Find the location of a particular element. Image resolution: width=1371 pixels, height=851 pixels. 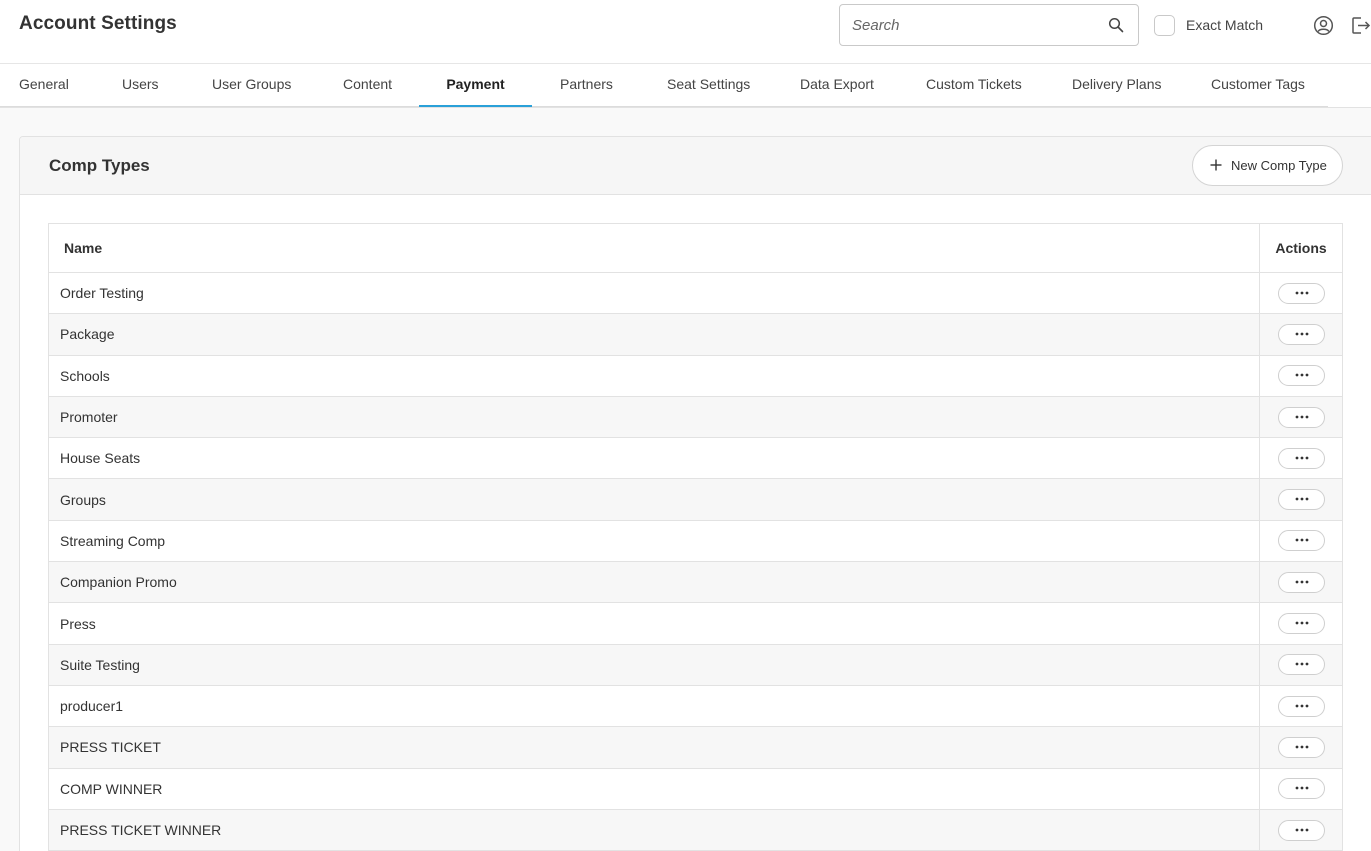

column-header-name: Name is located at coordinates (654, 248).